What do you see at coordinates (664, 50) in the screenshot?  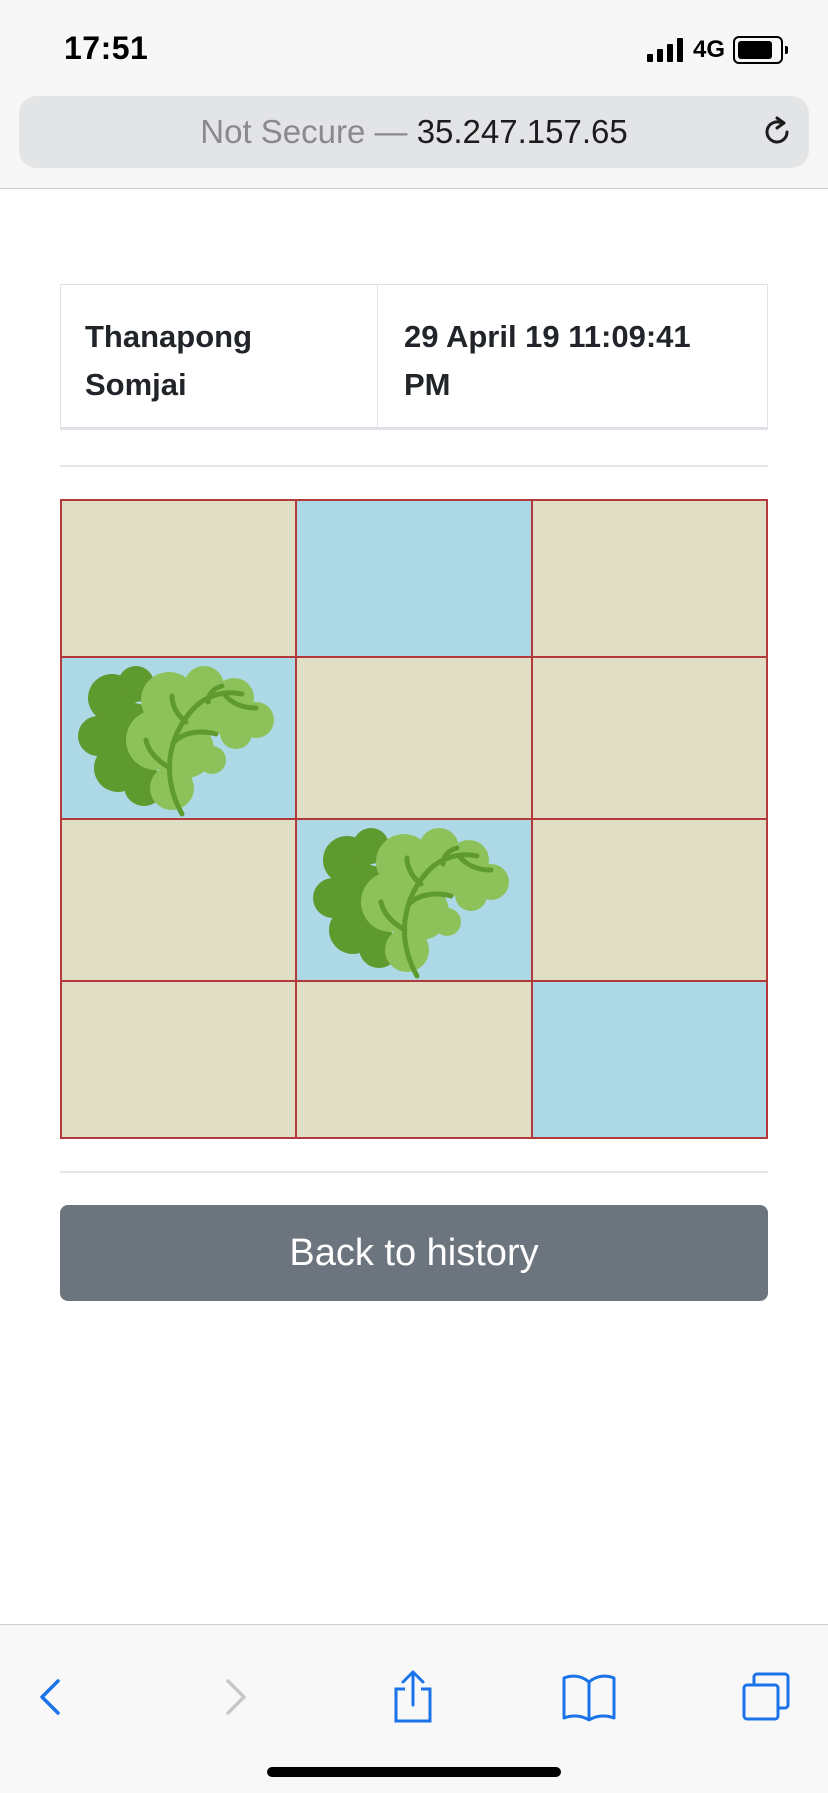 I see `signal-bars-icon` at bounding box center [664, 50].